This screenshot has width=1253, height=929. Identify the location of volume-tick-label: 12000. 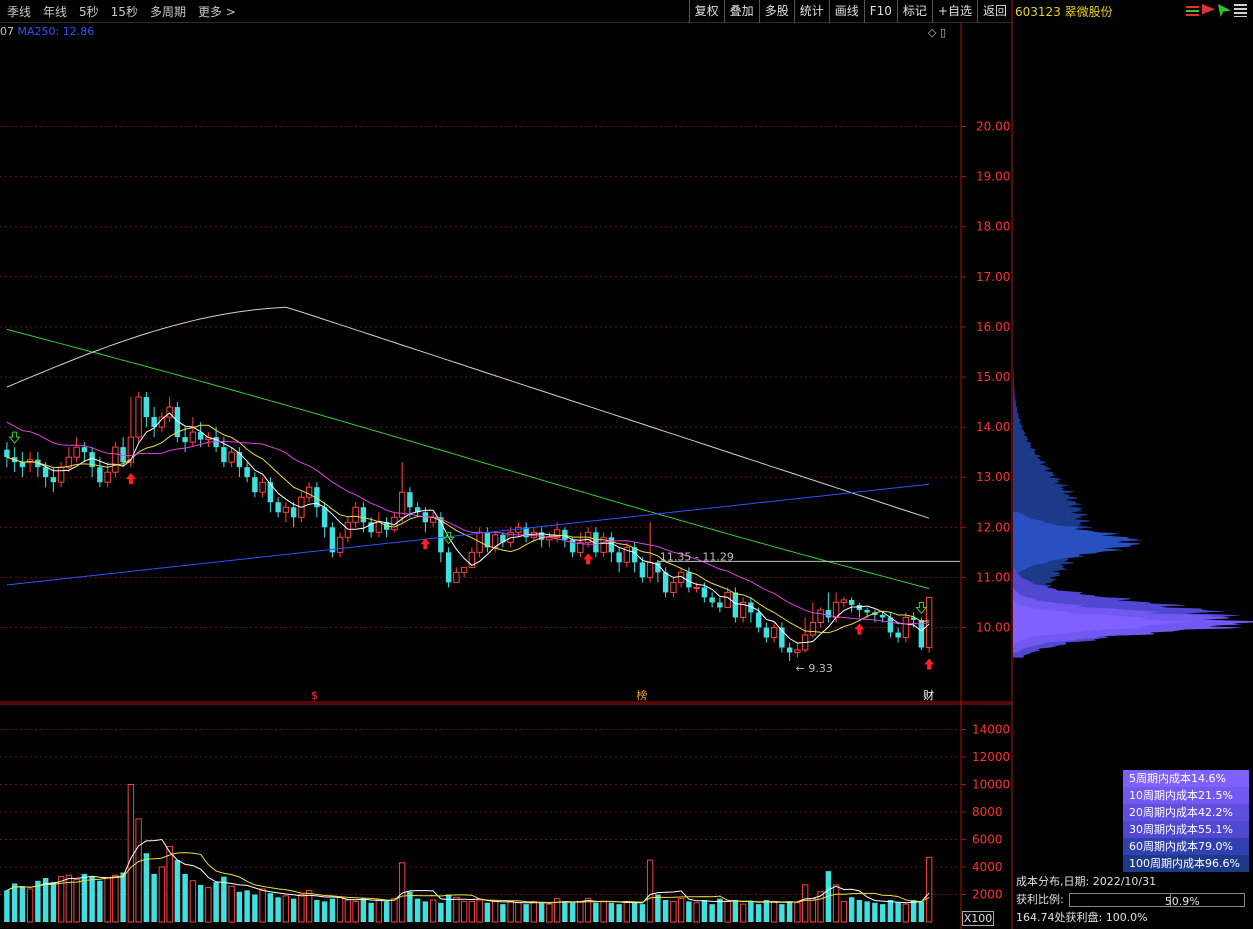
(991, 757).